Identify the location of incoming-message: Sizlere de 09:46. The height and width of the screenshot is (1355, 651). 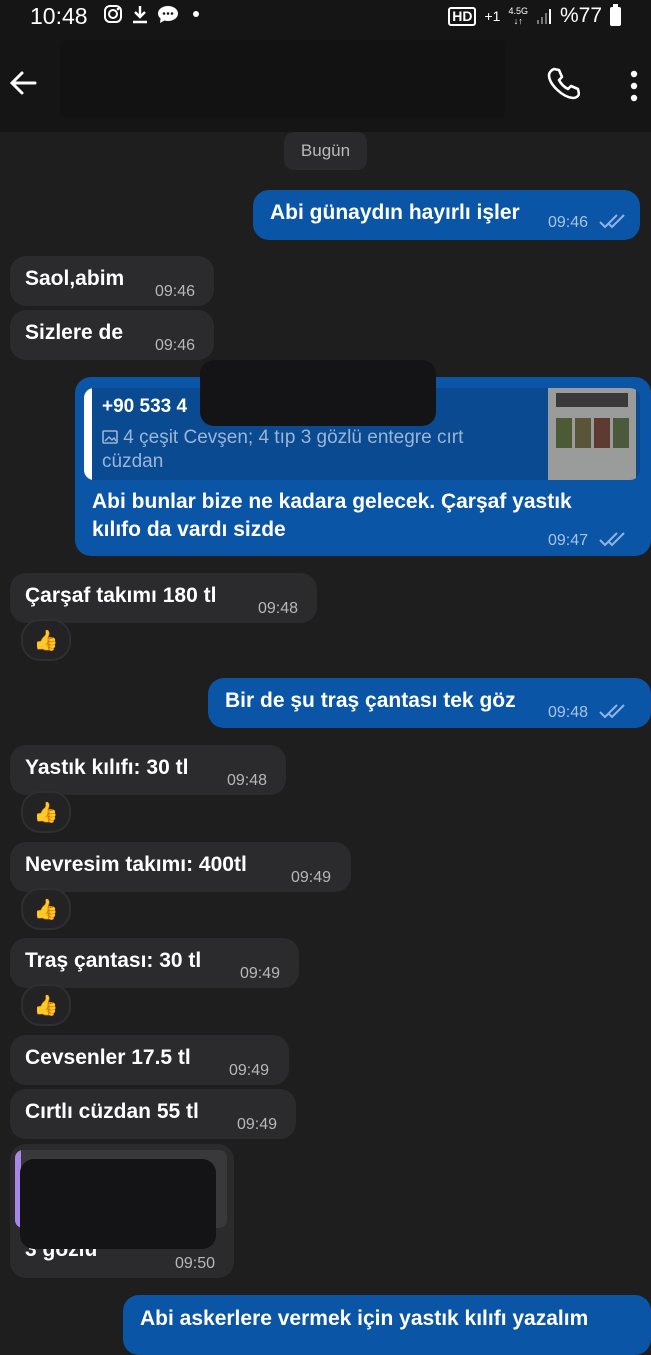
(112, 335).